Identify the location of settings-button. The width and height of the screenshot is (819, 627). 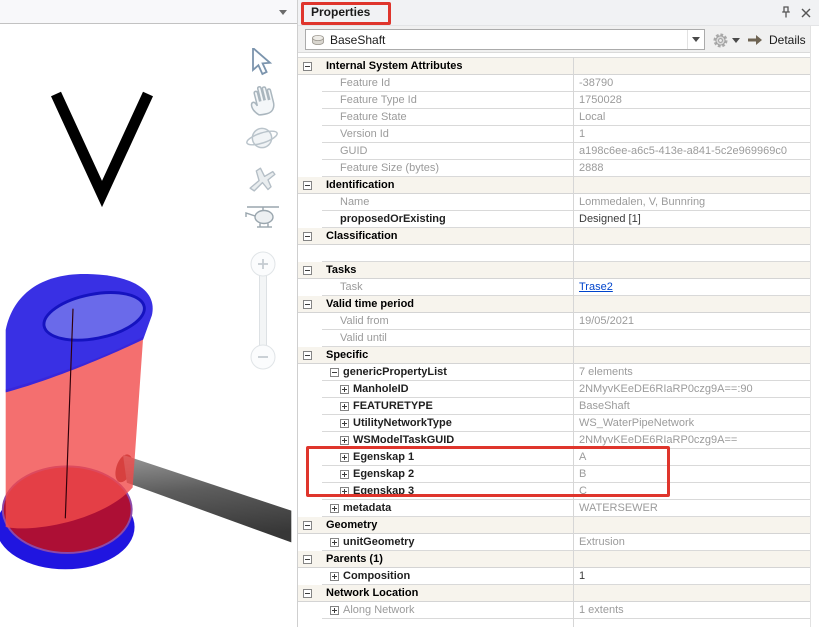
(727, 40).